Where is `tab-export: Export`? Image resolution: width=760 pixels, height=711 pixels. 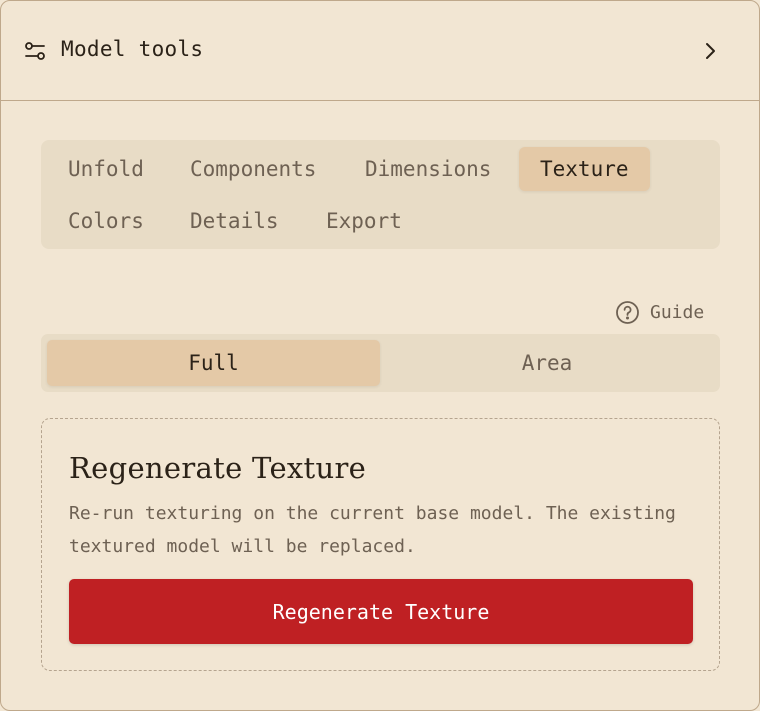
tab-export: Export is located at coordinates (364, 221).